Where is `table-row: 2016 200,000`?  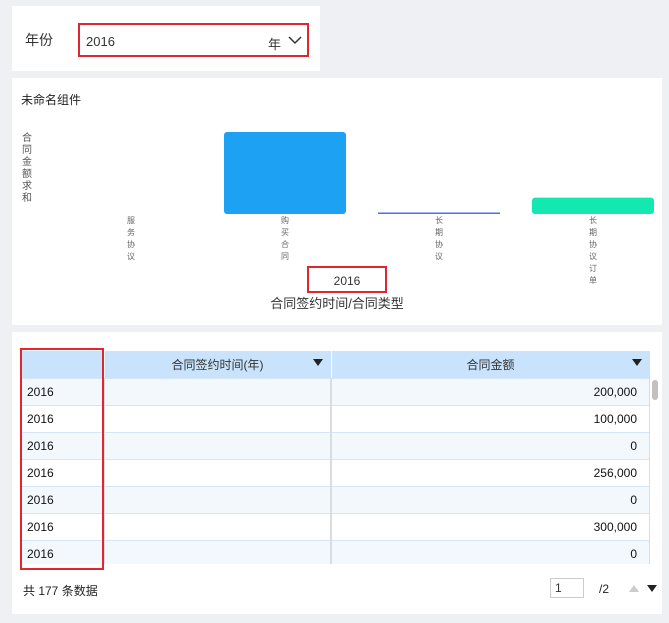 table-row: 2016 200,000 is located at coordinates (335, 392).